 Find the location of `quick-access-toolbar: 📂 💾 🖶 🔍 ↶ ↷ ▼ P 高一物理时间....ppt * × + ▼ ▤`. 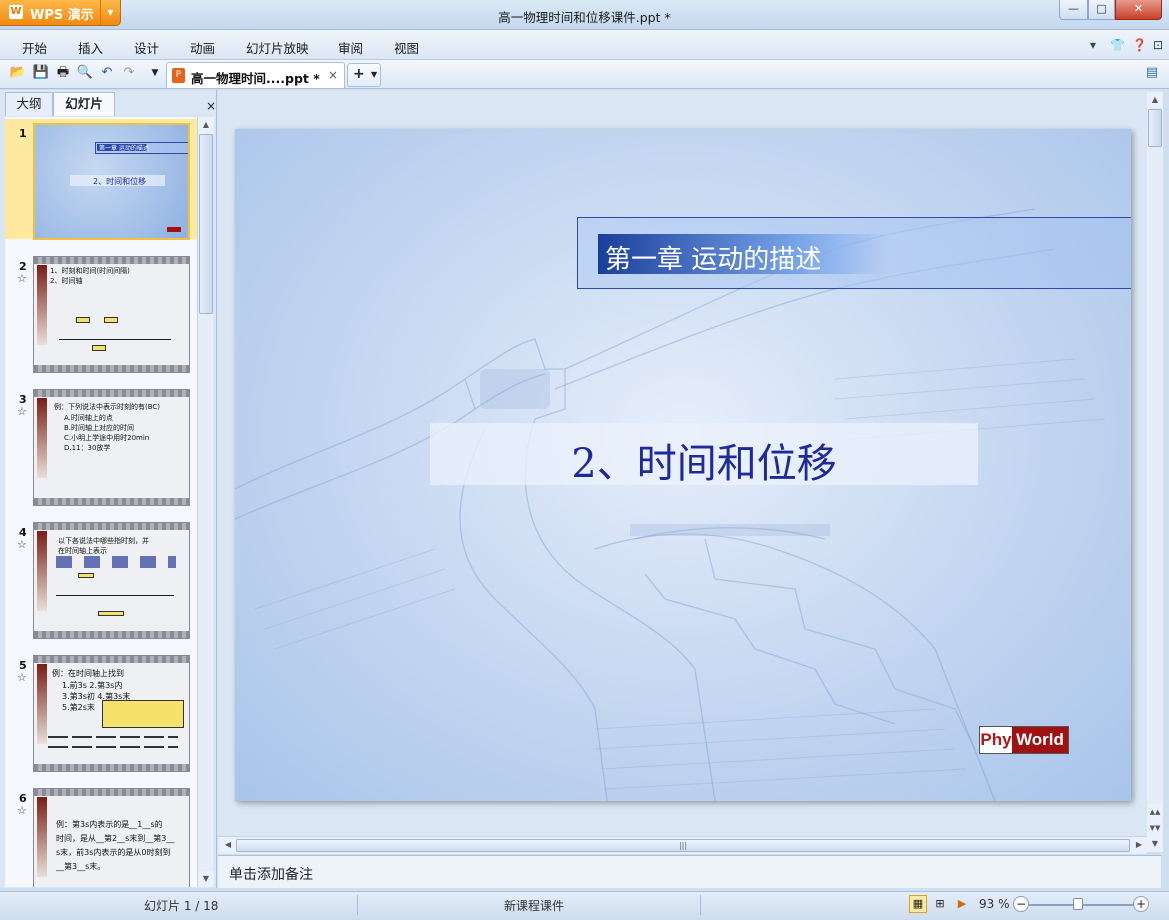

quick-access-toolbar: 📂 💾 🖶 🔍 ↶ ↷ ▼ P 高一物理时间....ppt * × + ▼ ▤ is located at coordinates (584, 74).